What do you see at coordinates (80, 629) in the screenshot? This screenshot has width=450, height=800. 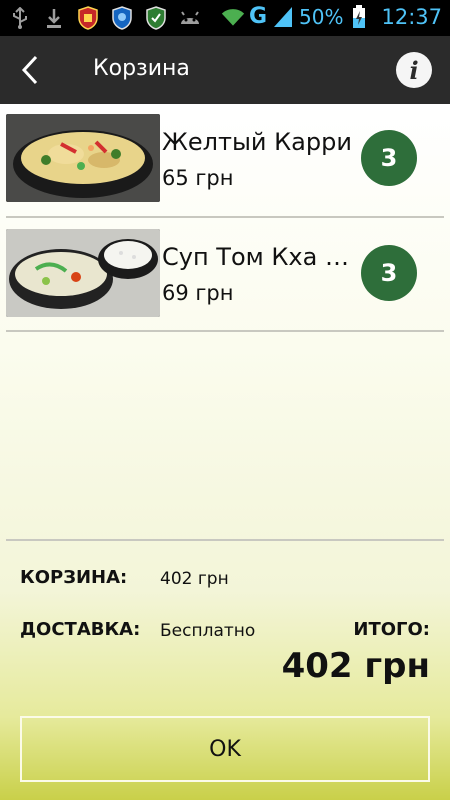 I see `delivery-label: ДОСТАВКА:` at bounding box center [80, 629].